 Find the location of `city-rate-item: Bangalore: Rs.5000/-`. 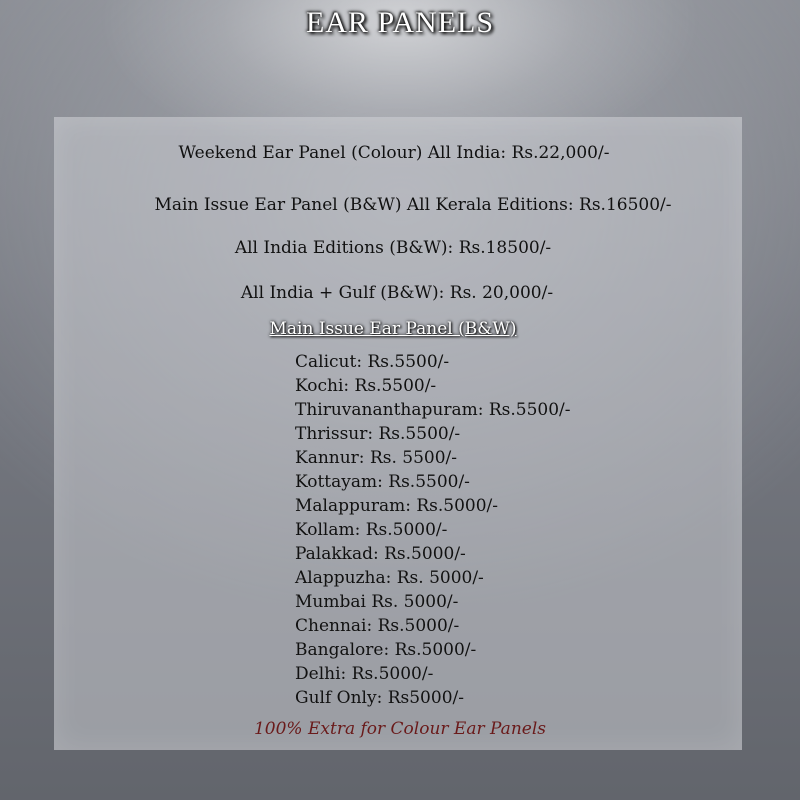

city-rate-item: Bangalore: Rs.5000/- is located at coordinates (386, 650).